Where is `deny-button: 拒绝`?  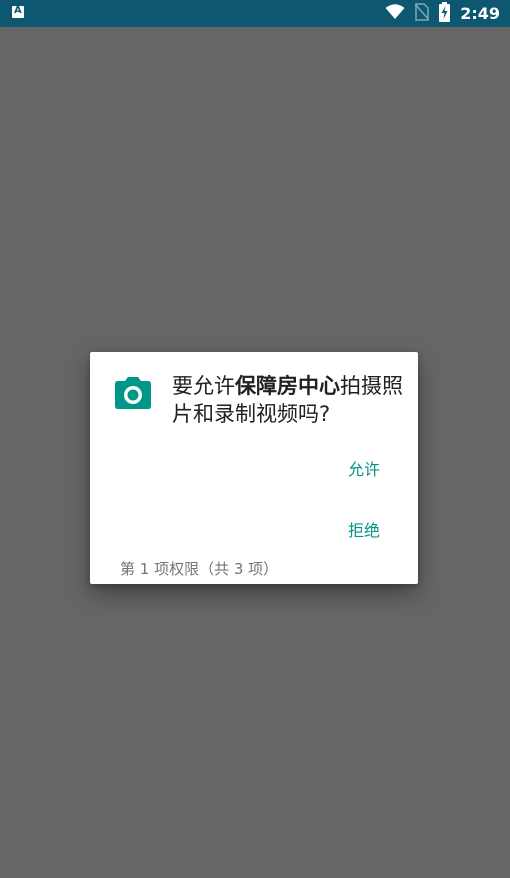
deny-button: 拒绝 is located at coordinates (364, 529).